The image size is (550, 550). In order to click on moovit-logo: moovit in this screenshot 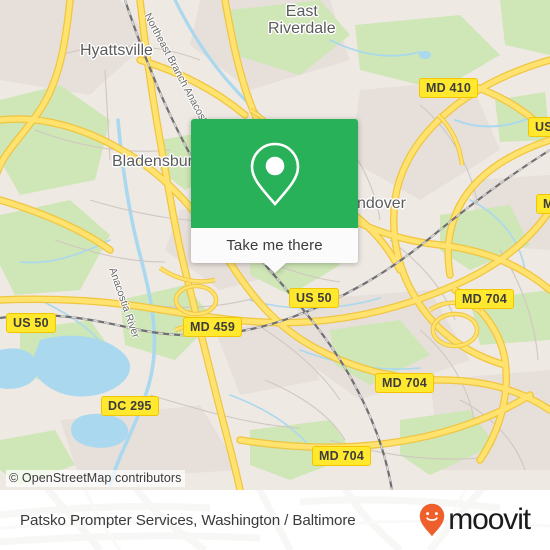, I will do `click(475, 520)`.